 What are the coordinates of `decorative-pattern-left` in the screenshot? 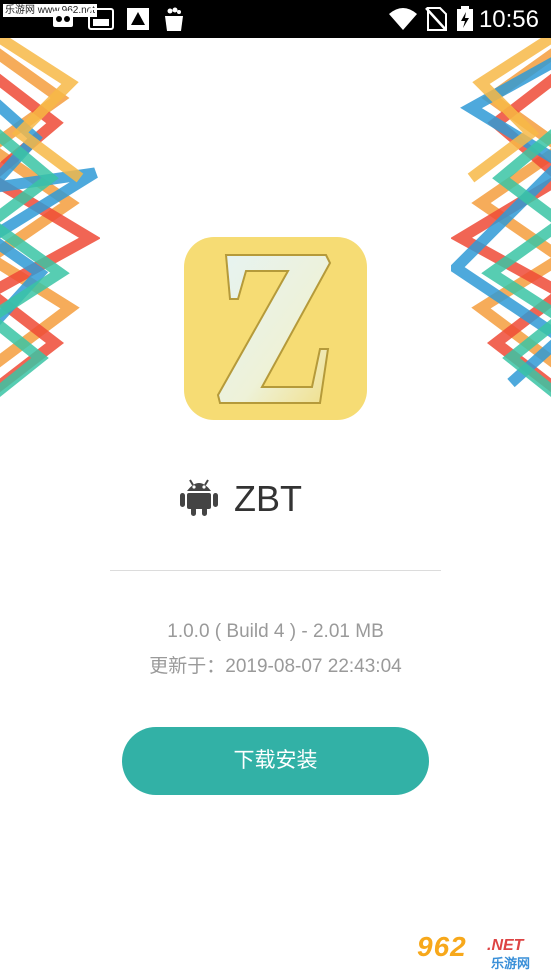 It's located at (50, 218).